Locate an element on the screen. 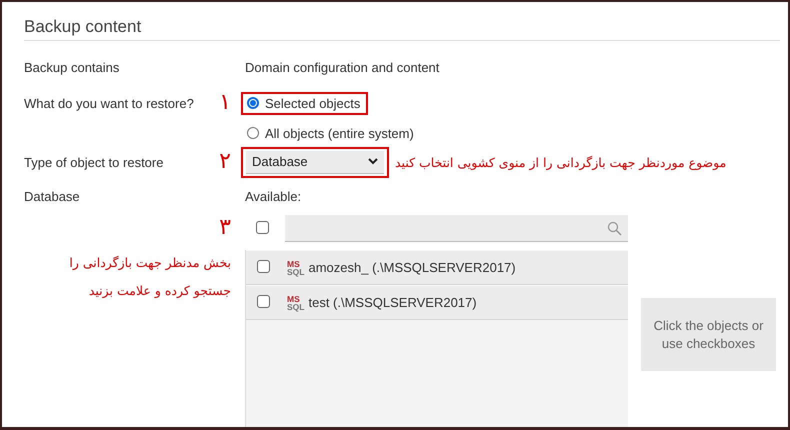 The image size is (790, 430). item-name: test (.\MSSQLSERVER2017) is located at coordinates (392, 302).